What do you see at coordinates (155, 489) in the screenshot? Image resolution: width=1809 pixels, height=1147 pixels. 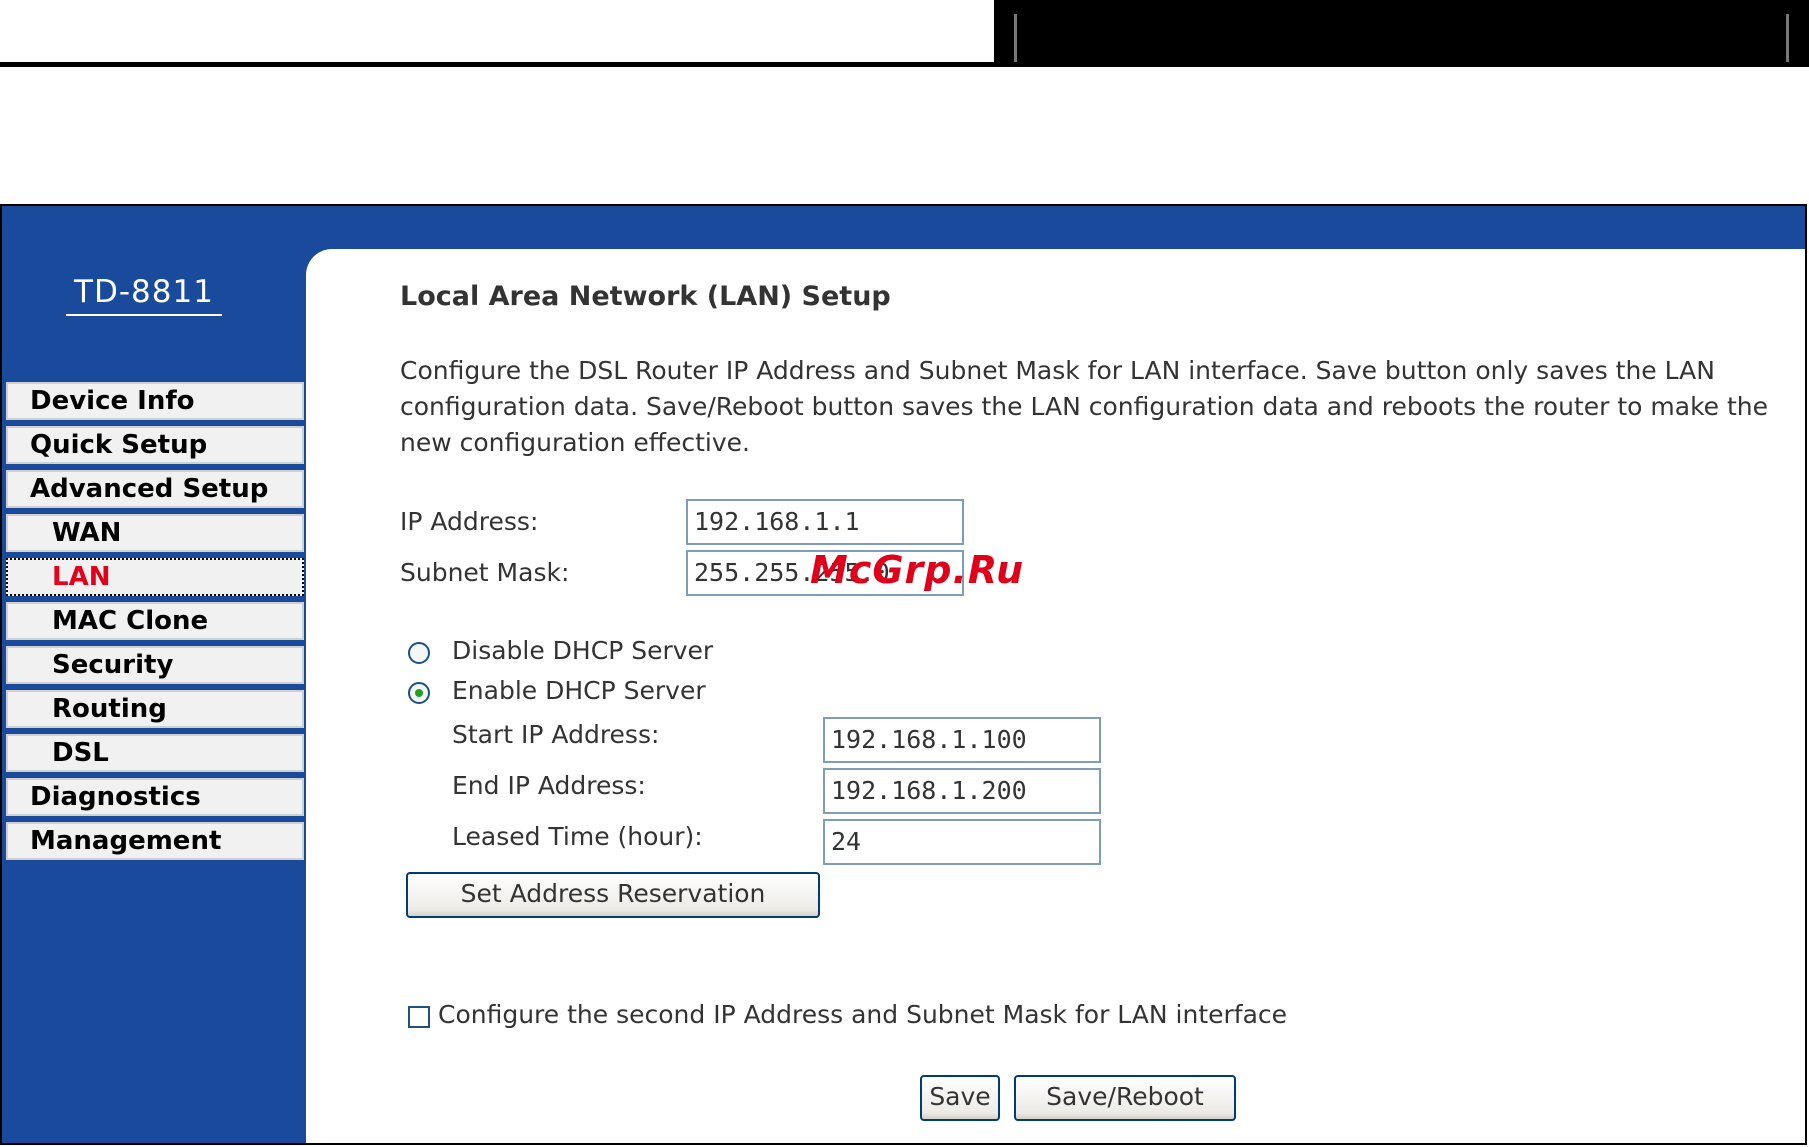 I see `sidebar-item-advanced-setup: Advanced Setup` at bounding box center [155, 489].